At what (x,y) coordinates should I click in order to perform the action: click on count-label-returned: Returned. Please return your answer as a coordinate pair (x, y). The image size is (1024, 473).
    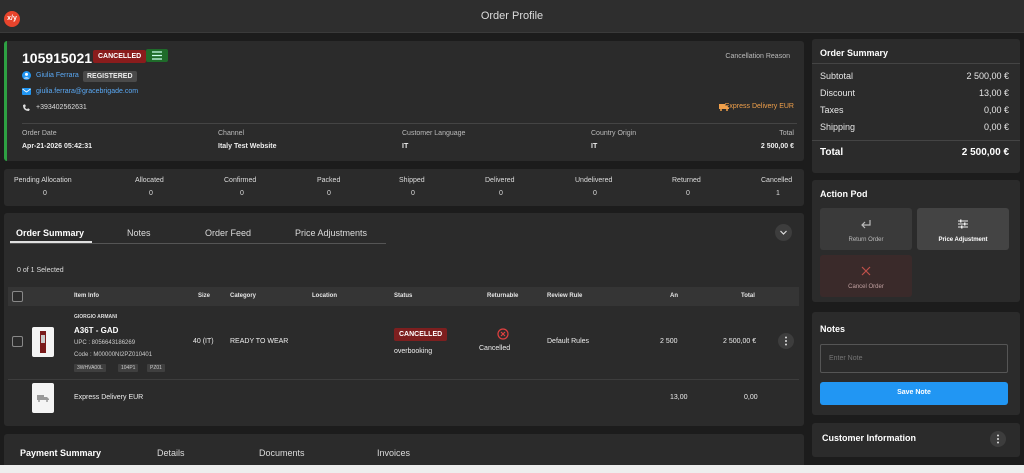
    Looking at the image, I should click on (686, 180).